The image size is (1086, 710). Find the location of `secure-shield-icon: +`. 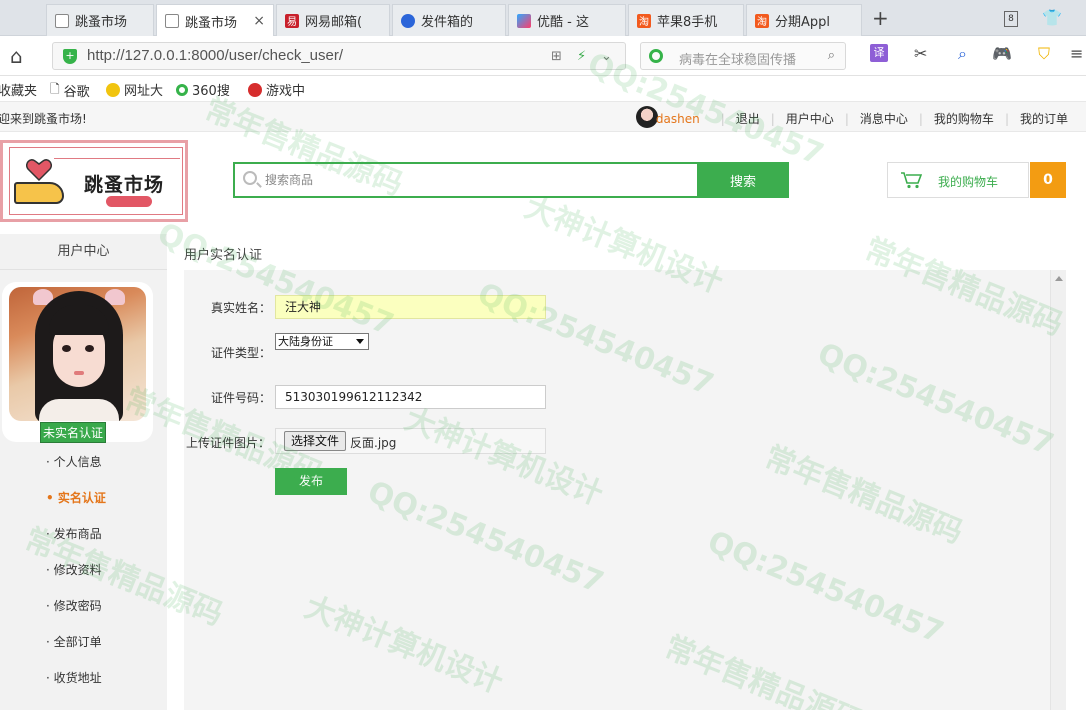

secure-shield-icon: + is located at coordinates (70, 56).